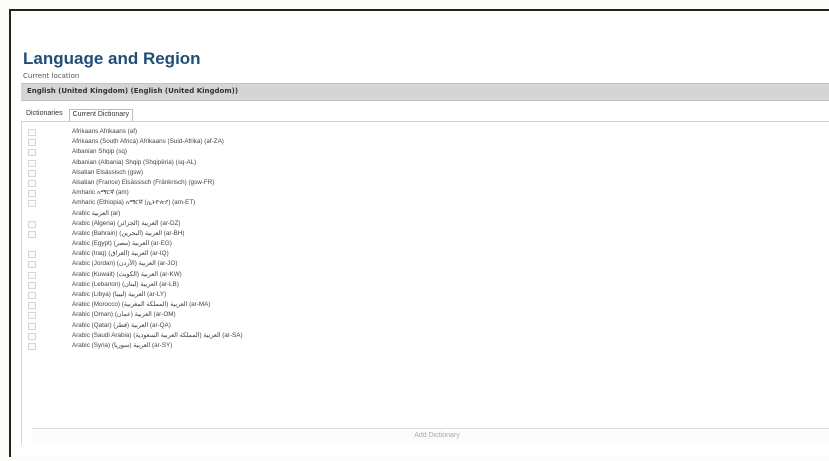 The height and width of the screenshot is (461, 829). What do you see at coordinates (105, 131) in the screenshot?
I see `language-label: Afrikaans Afrikaans (af)` at bounding box center [105, 131].